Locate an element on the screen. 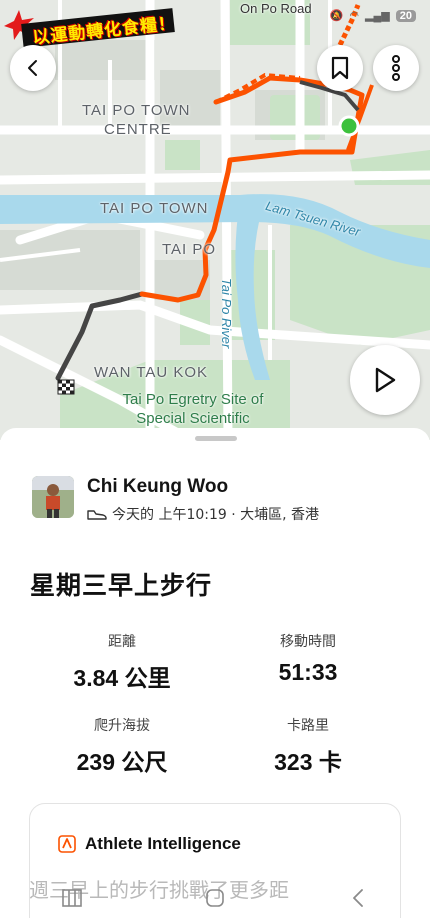 The height and width of the screenshot is (918, 430). flyover-play-button is located at coordinates (385, 380).